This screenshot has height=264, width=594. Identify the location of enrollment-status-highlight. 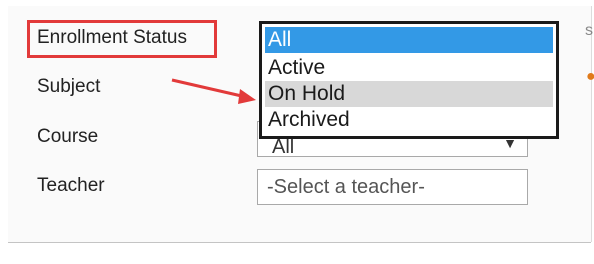
(122, 39).